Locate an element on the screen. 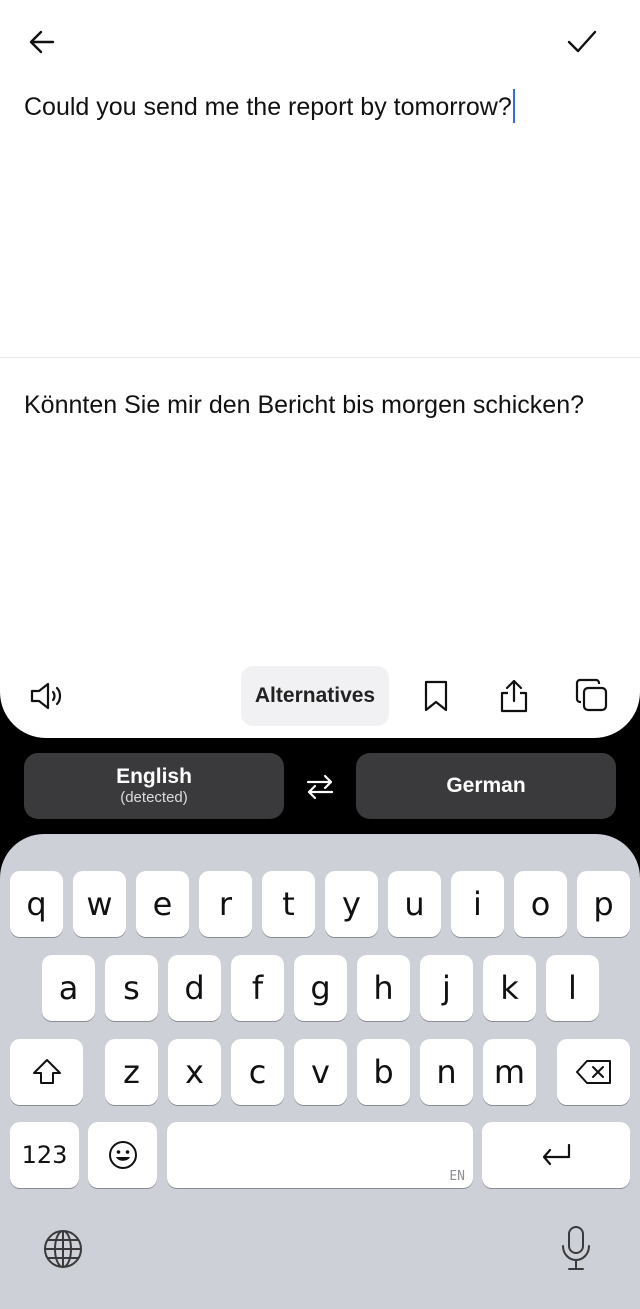  key-j: j is located at coordinates (446, 988).